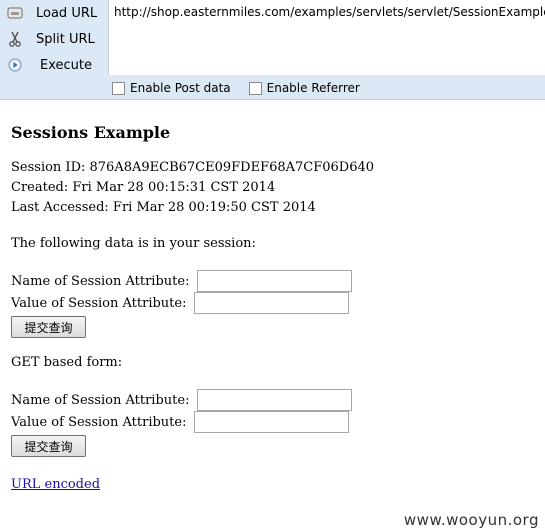 The image size is (545, 531). I want to click on form2-value-row: Value of Session Attribute:, so click(276, 422).